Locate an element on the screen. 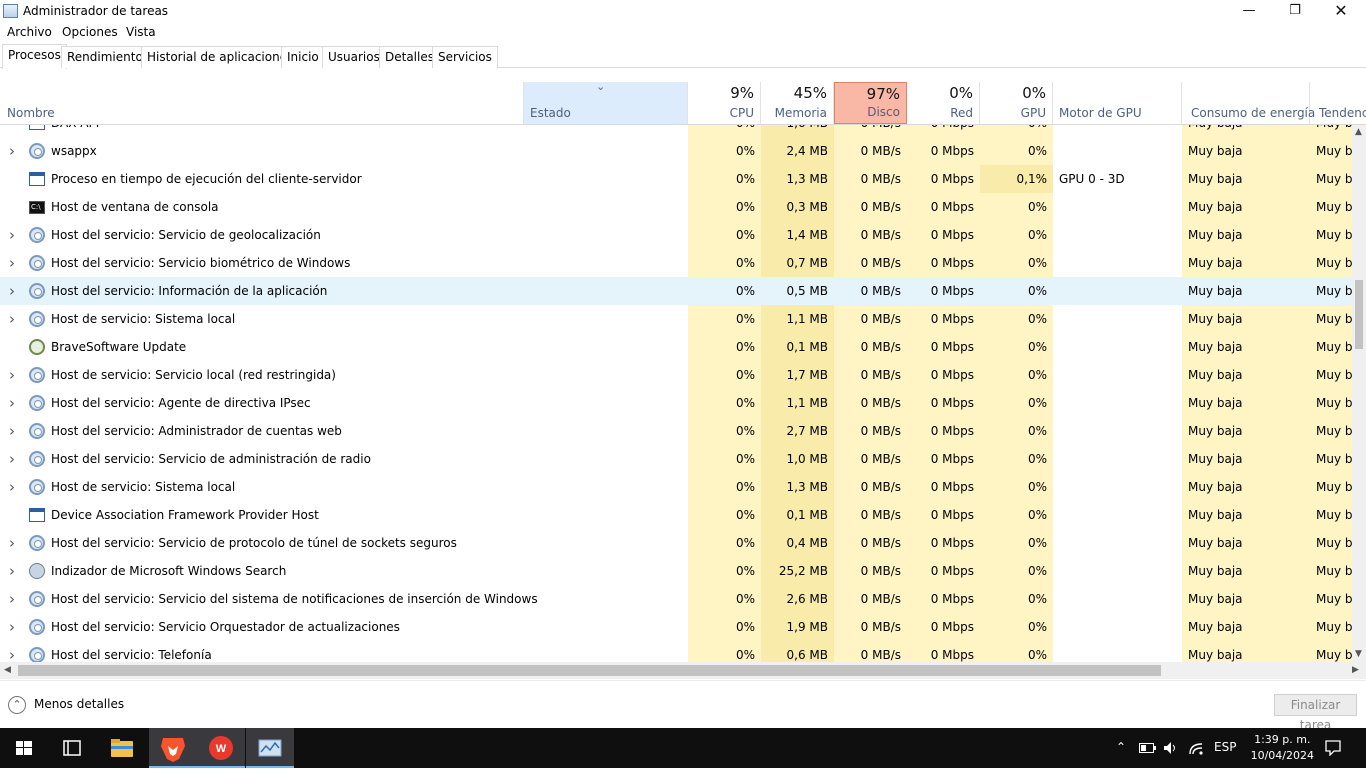  col-disco: 97% Disco is located at coordinates (870, 103).